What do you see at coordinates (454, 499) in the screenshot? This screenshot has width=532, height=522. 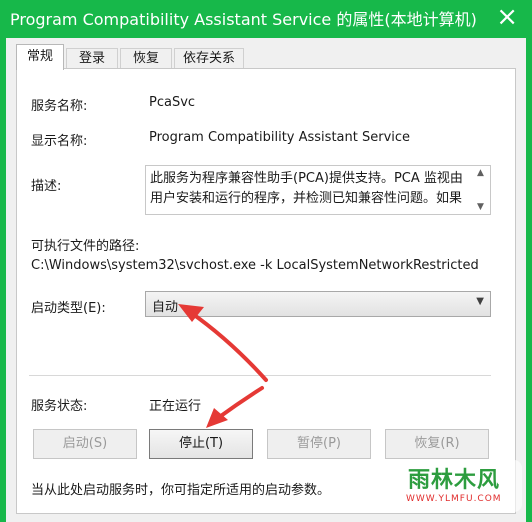 I see `watermark-url: WWW.YLMFU.COM` at bounding box center [454, 499].